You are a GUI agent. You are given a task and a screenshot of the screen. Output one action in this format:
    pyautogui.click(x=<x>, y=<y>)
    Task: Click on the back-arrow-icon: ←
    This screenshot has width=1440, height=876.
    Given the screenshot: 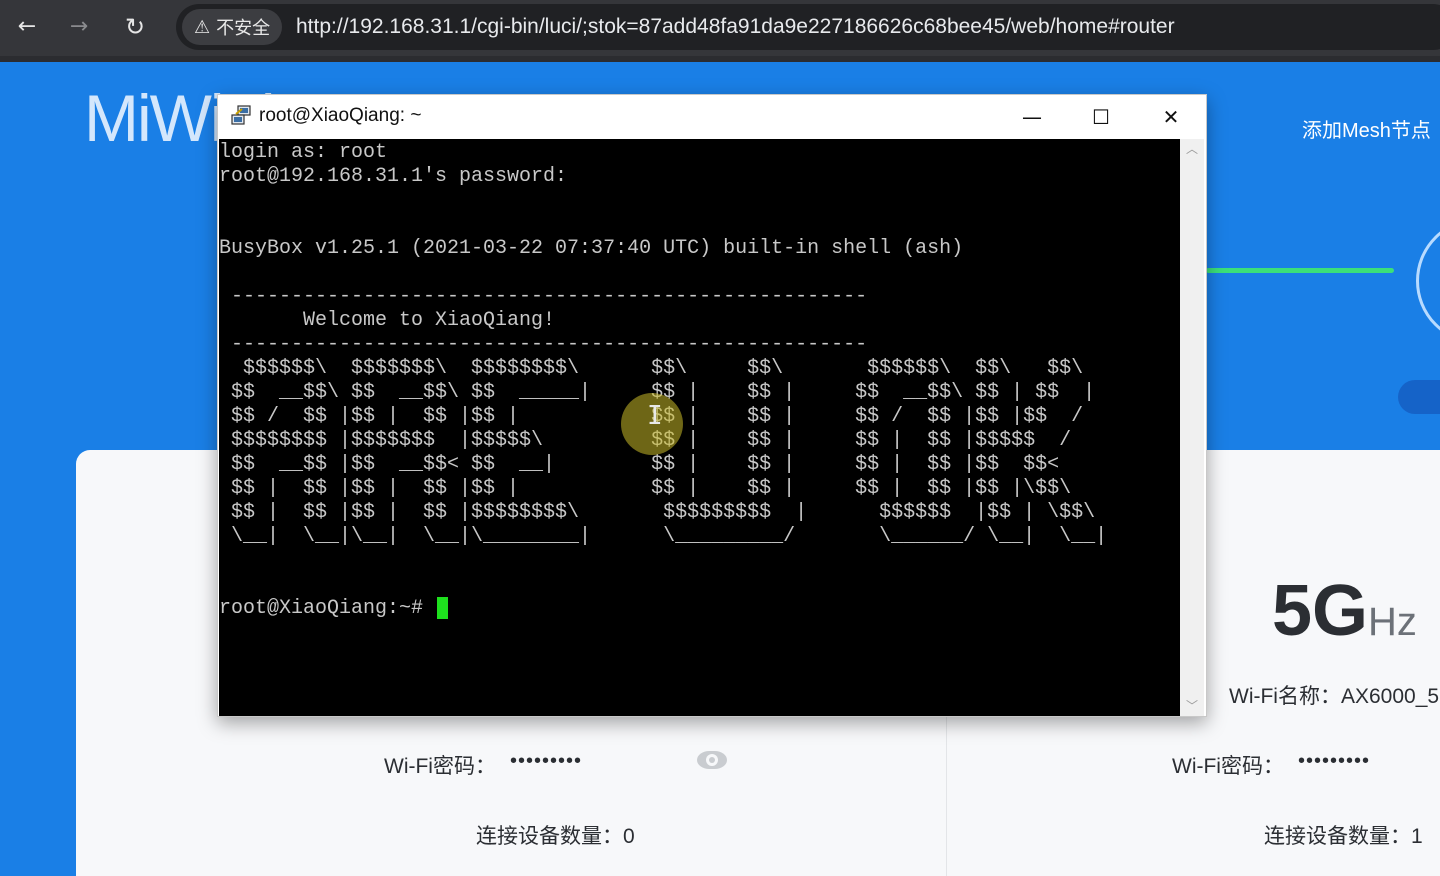 What is the action you would take?
    pyautogui.click(x=27, y=27)
    